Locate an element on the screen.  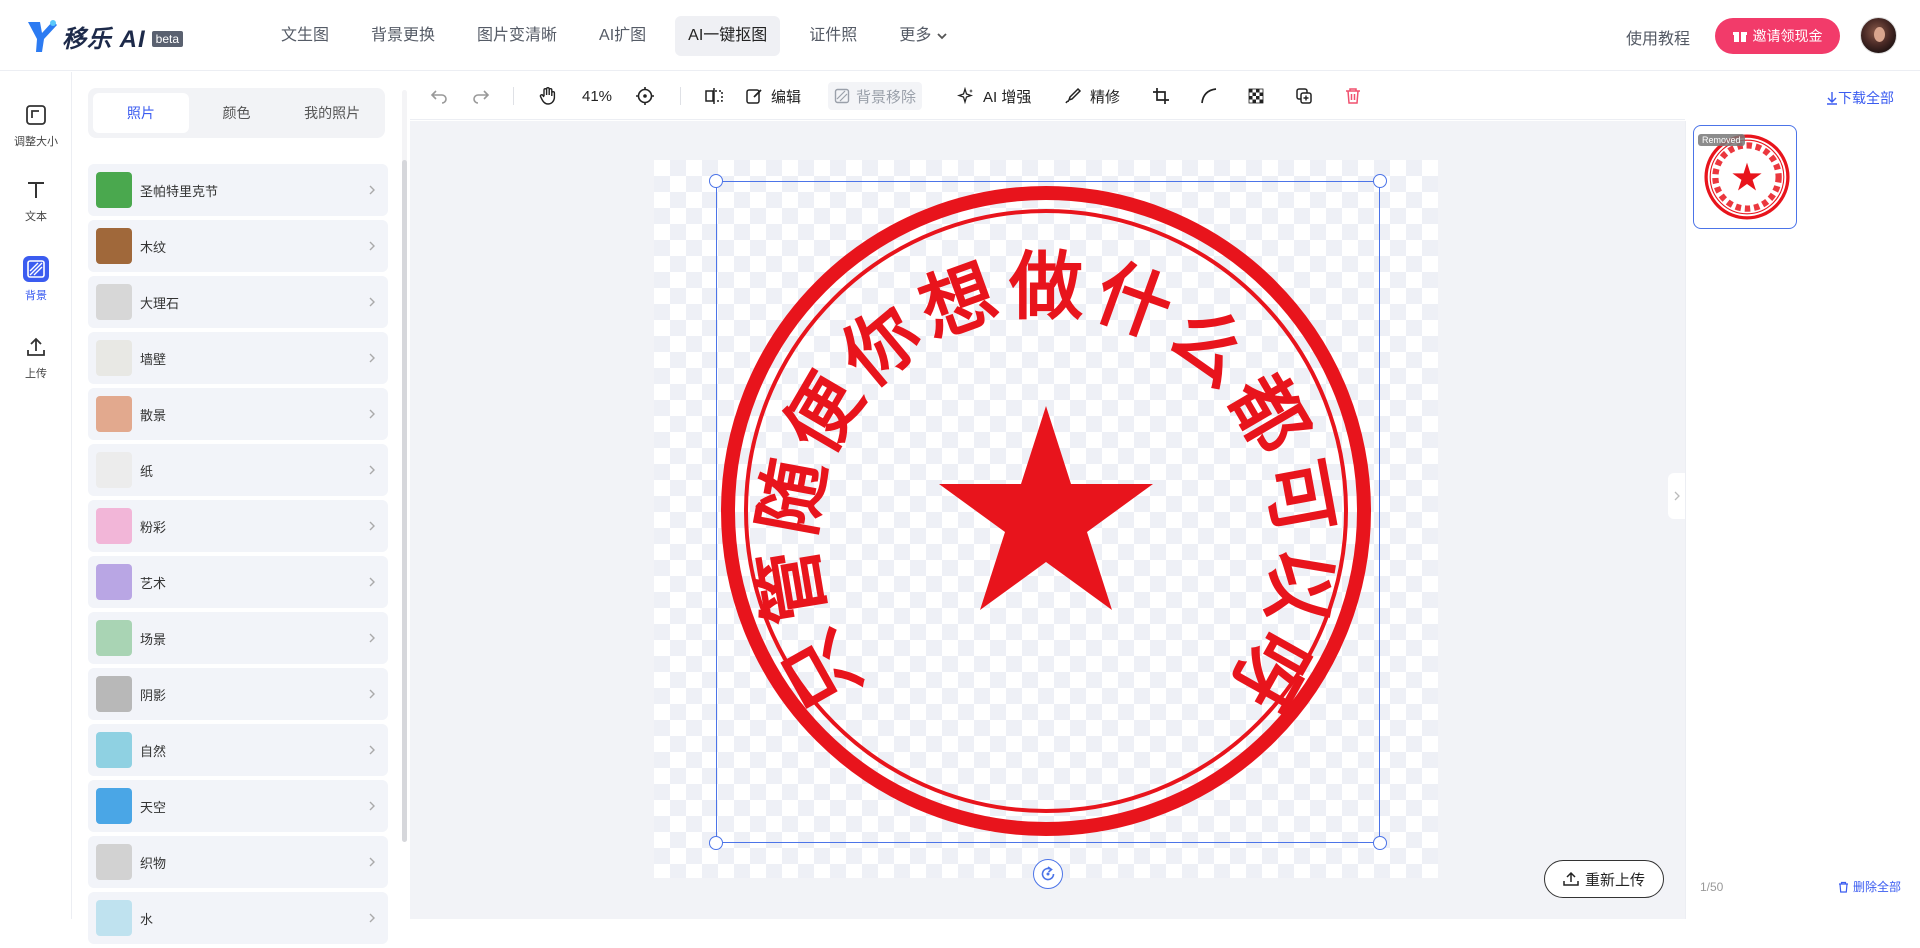
nav-ai-expand: AI扩图 is located at coordinates (622, 36).